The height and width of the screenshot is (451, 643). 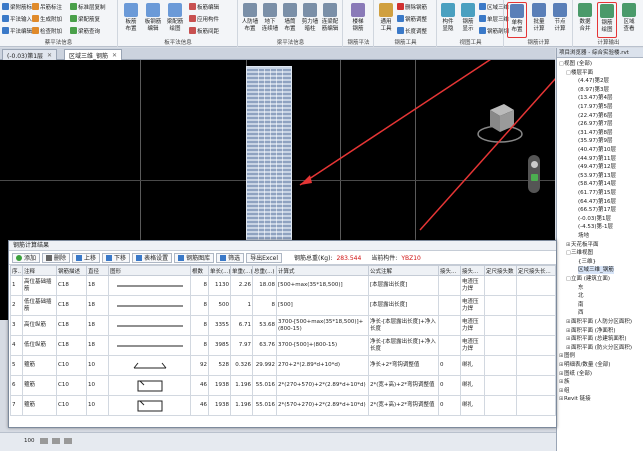 I want to click on tree-item: (49.47)第12层, so click(x=594, y=167).